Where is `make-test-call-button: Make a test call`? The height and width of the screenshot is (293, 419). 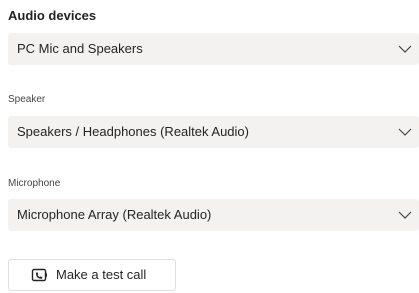
make-test-call-button: Make a test call is located at coordinates (92, 275).